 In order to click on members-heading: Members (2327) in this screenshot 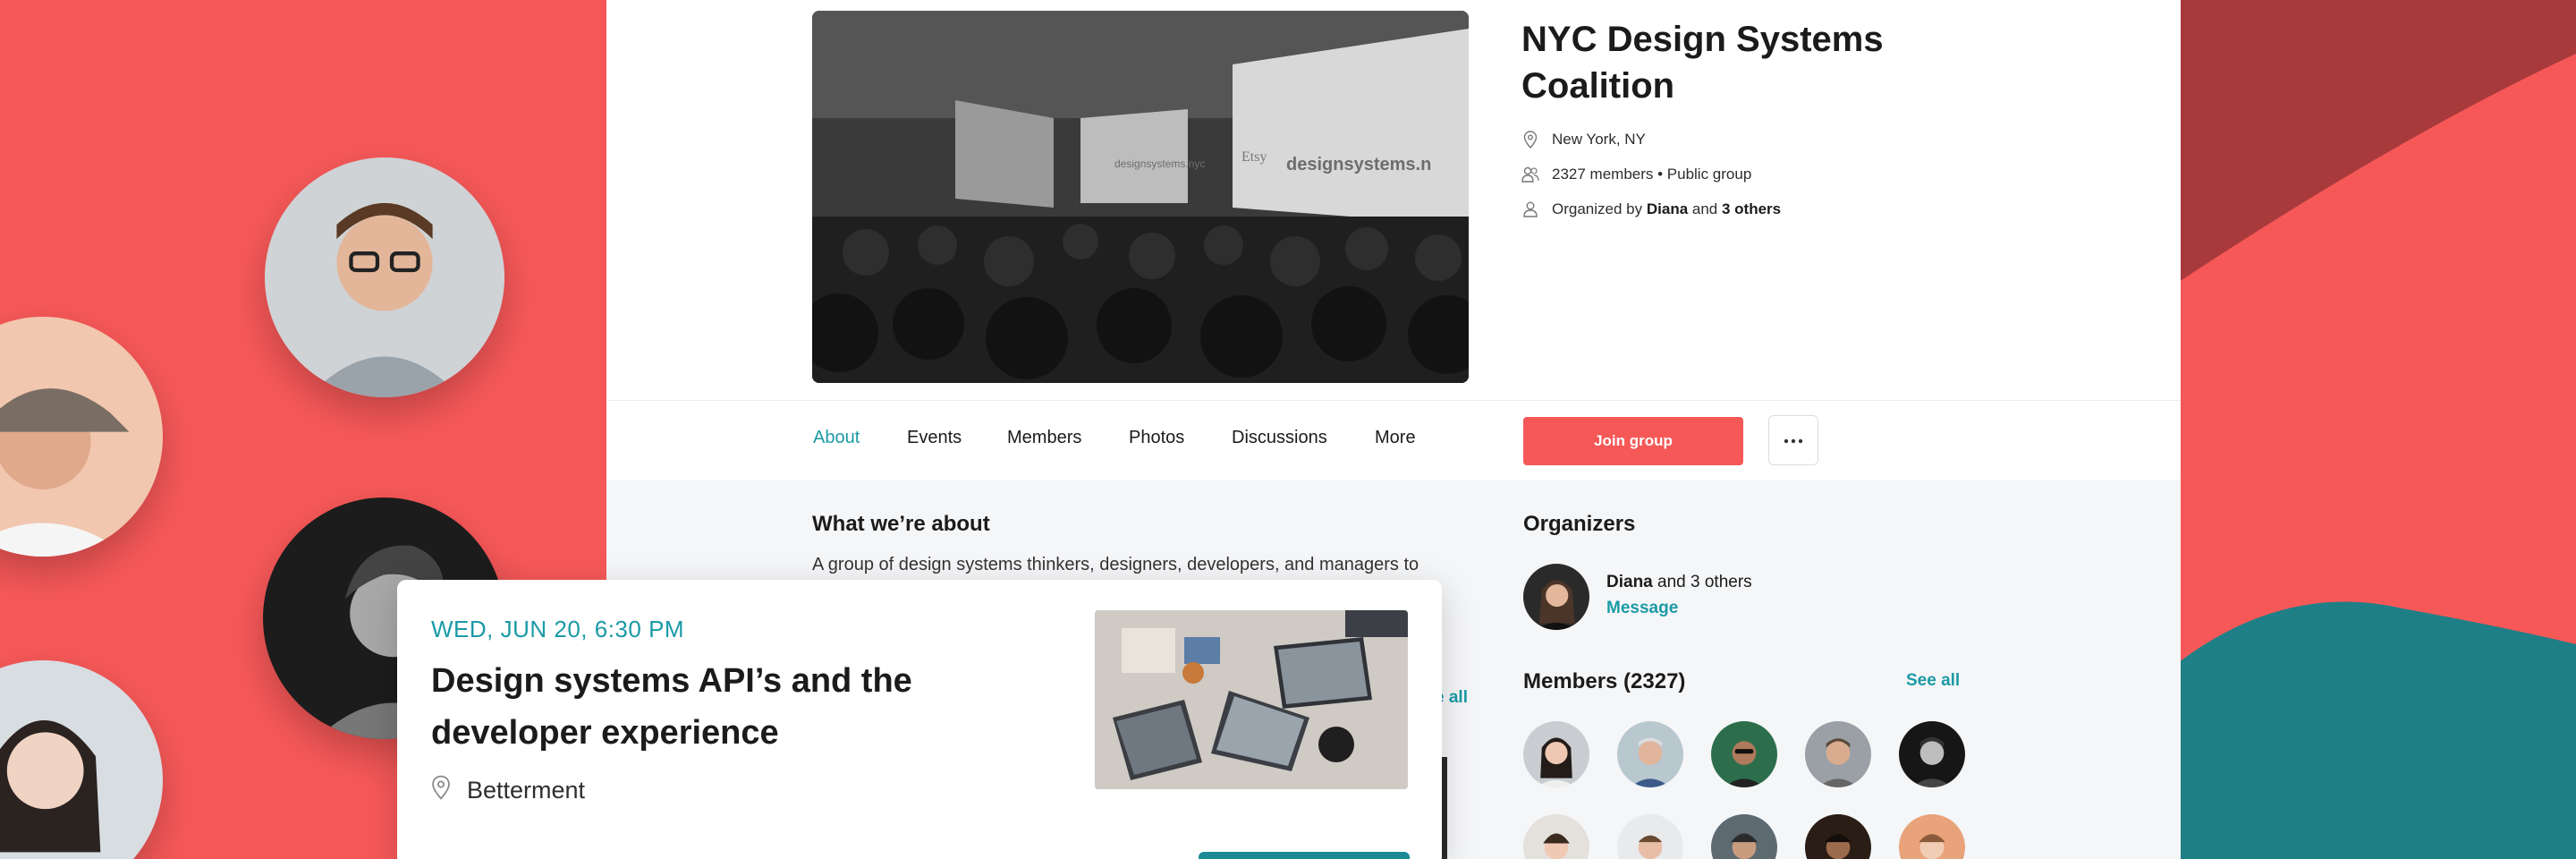, I will do `click(1604, 681)`.